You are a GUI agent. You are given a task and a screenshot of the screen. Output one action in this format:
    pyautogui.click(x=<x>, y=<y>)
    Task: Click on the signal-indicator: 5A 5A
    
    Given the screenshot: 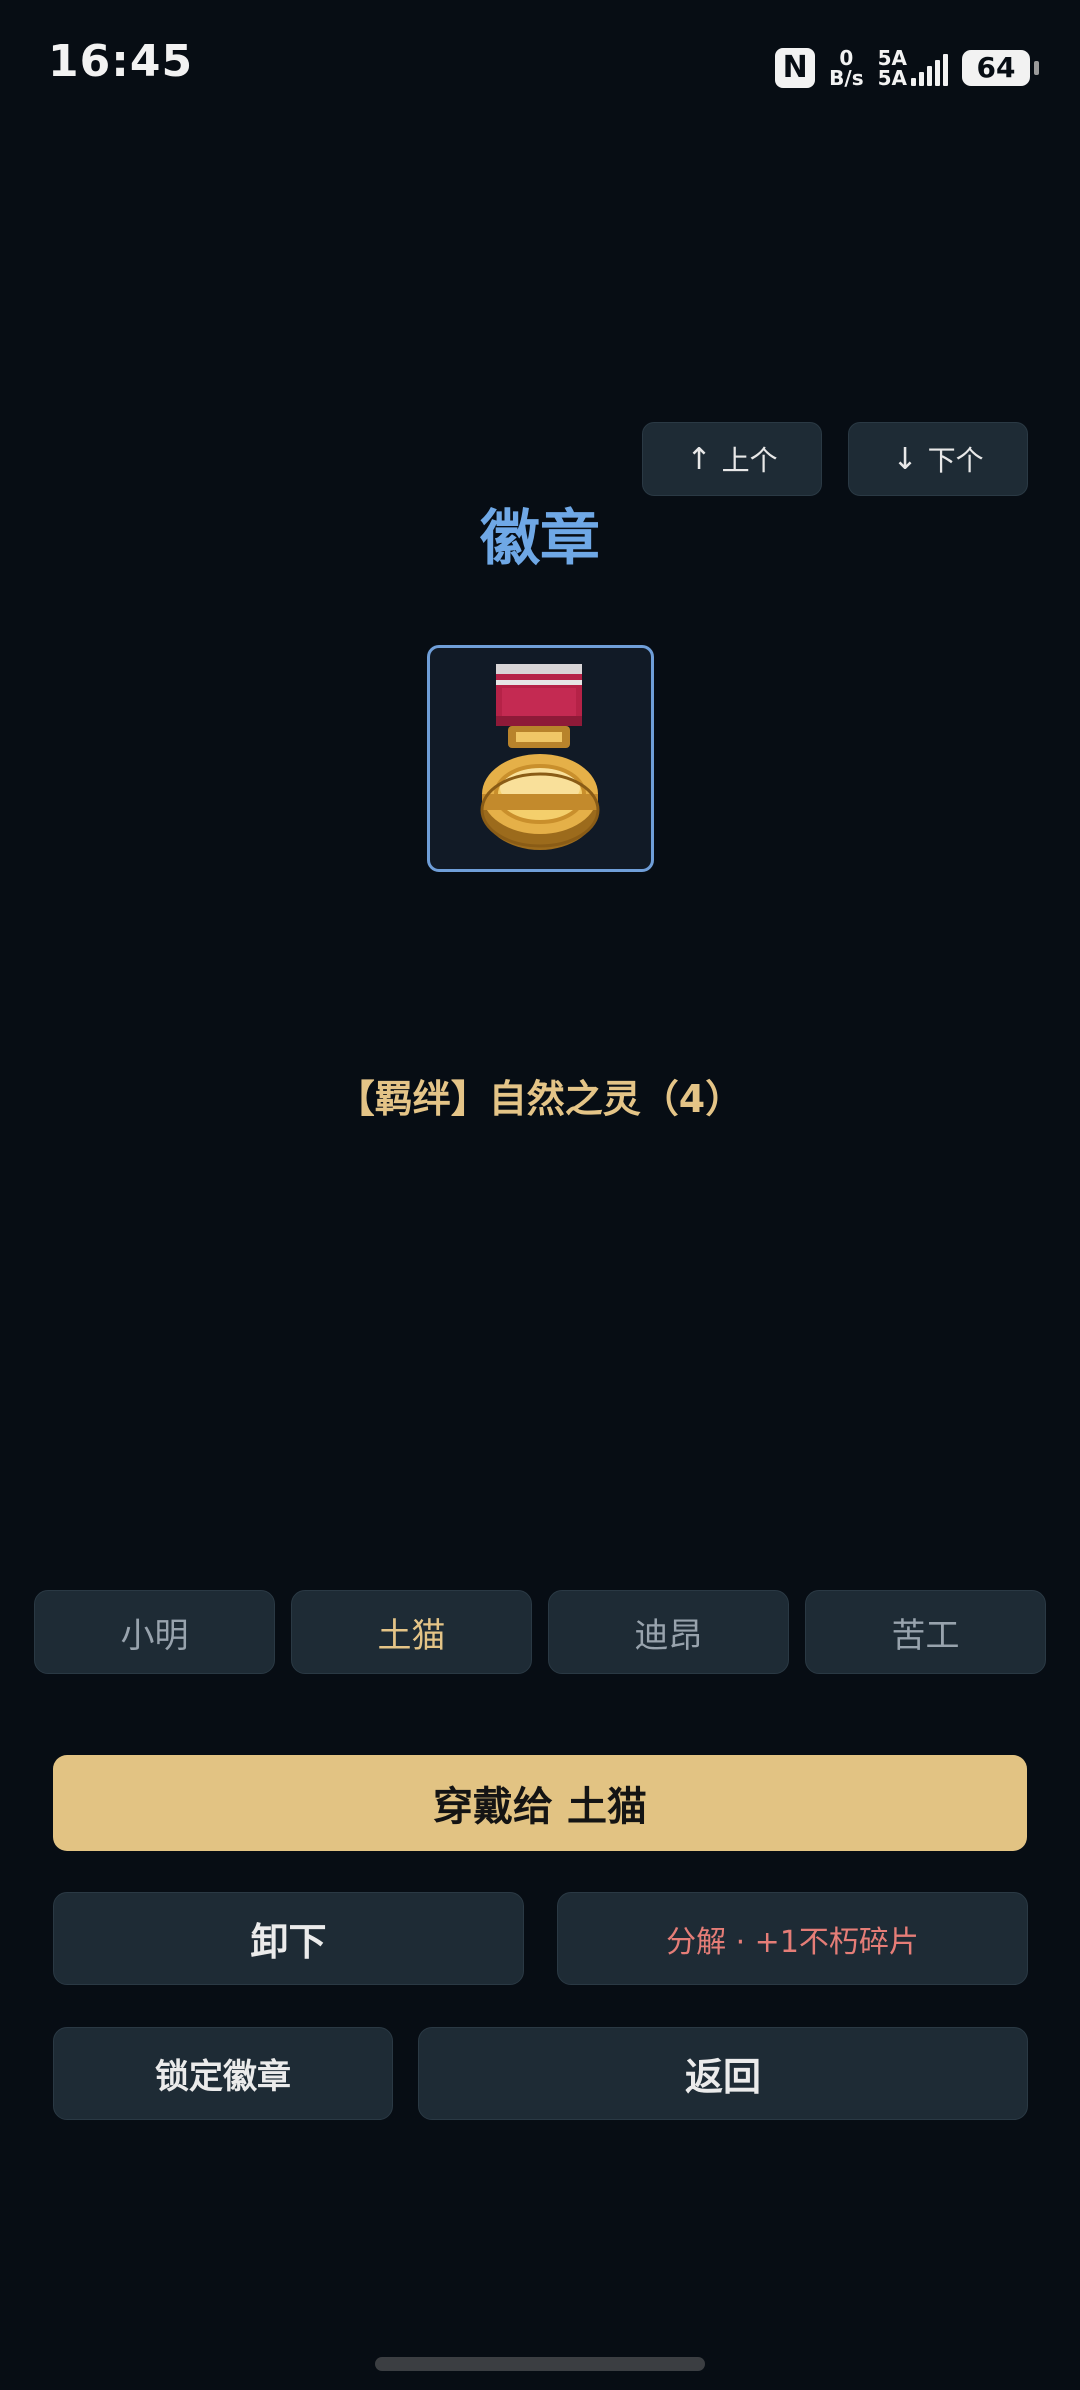 What is the action you would take?
    pyautogui.click(x=913, y=68)
    